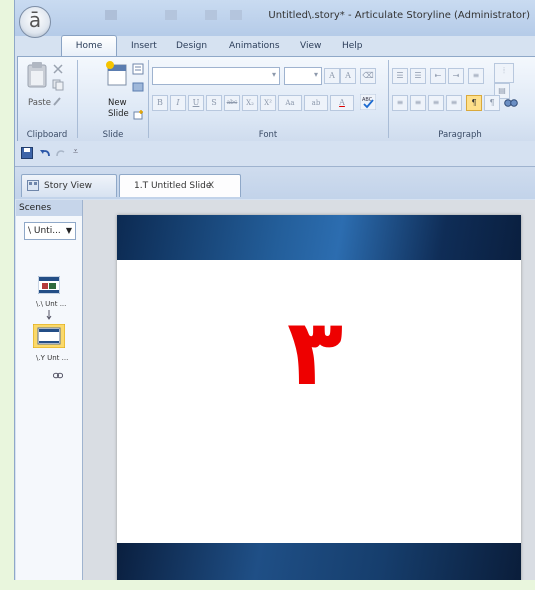  What do you see at coordinates (418, 103) in the screenshot?
I see `align-center-icon: ≡` at bounding box center [418, 103].